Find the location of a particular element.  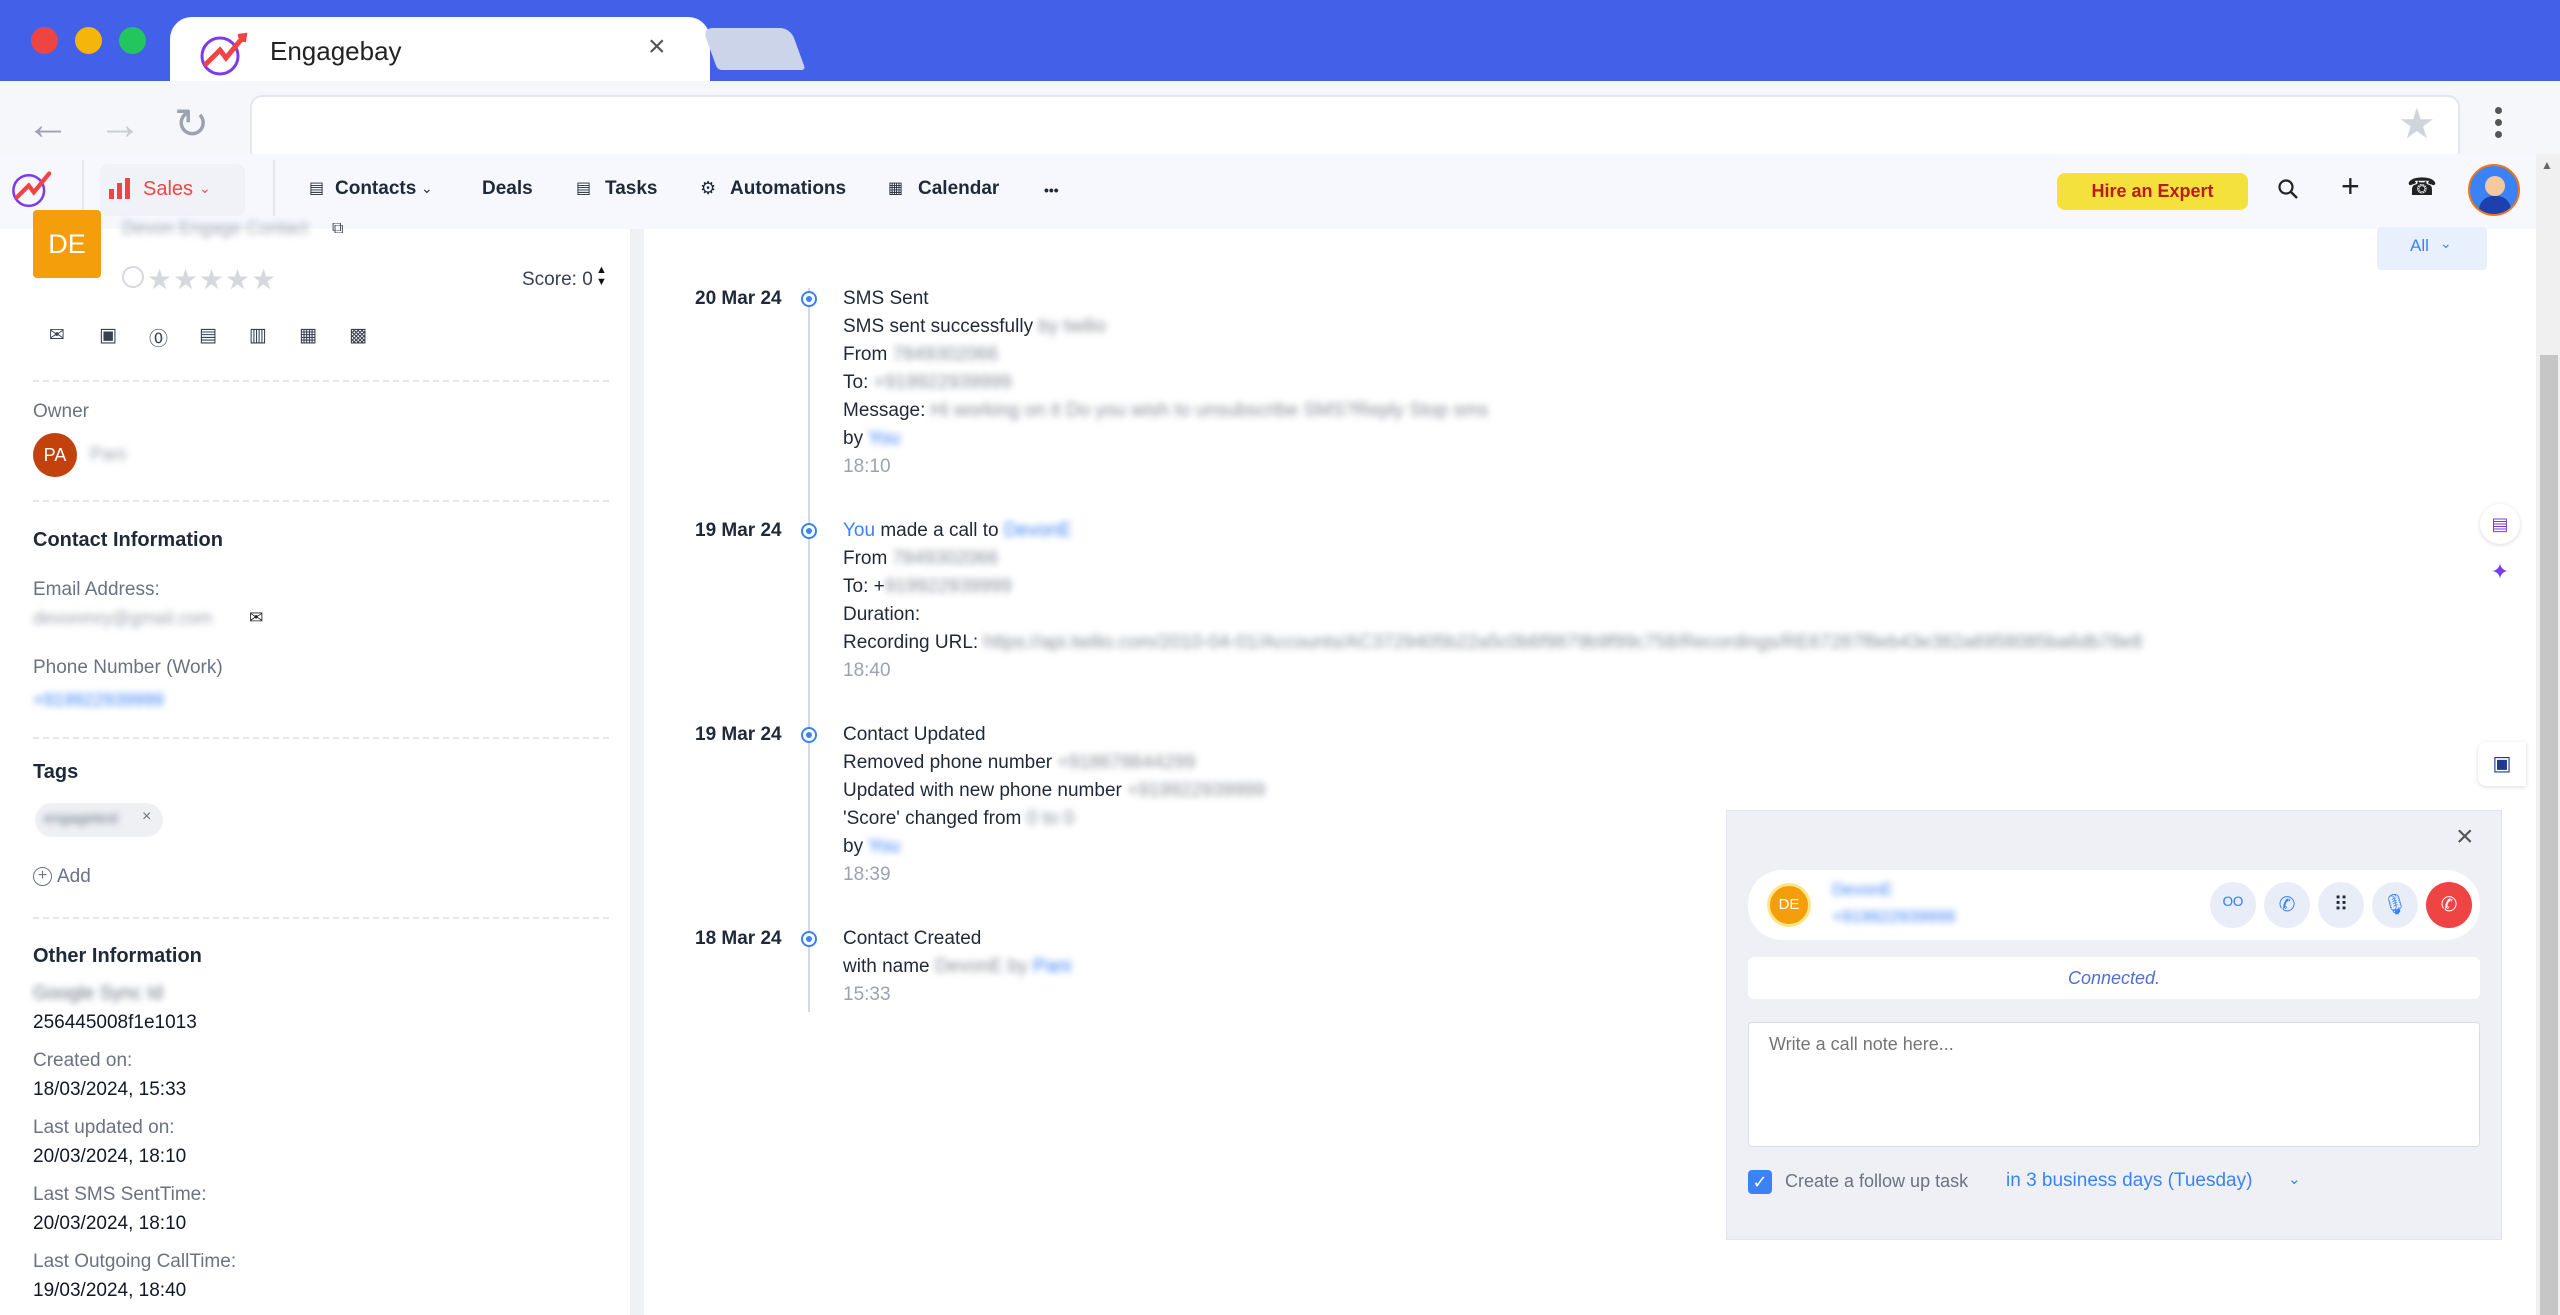

score-stepper-icon: ▲ ▼ is located at coordinates (601, 276).